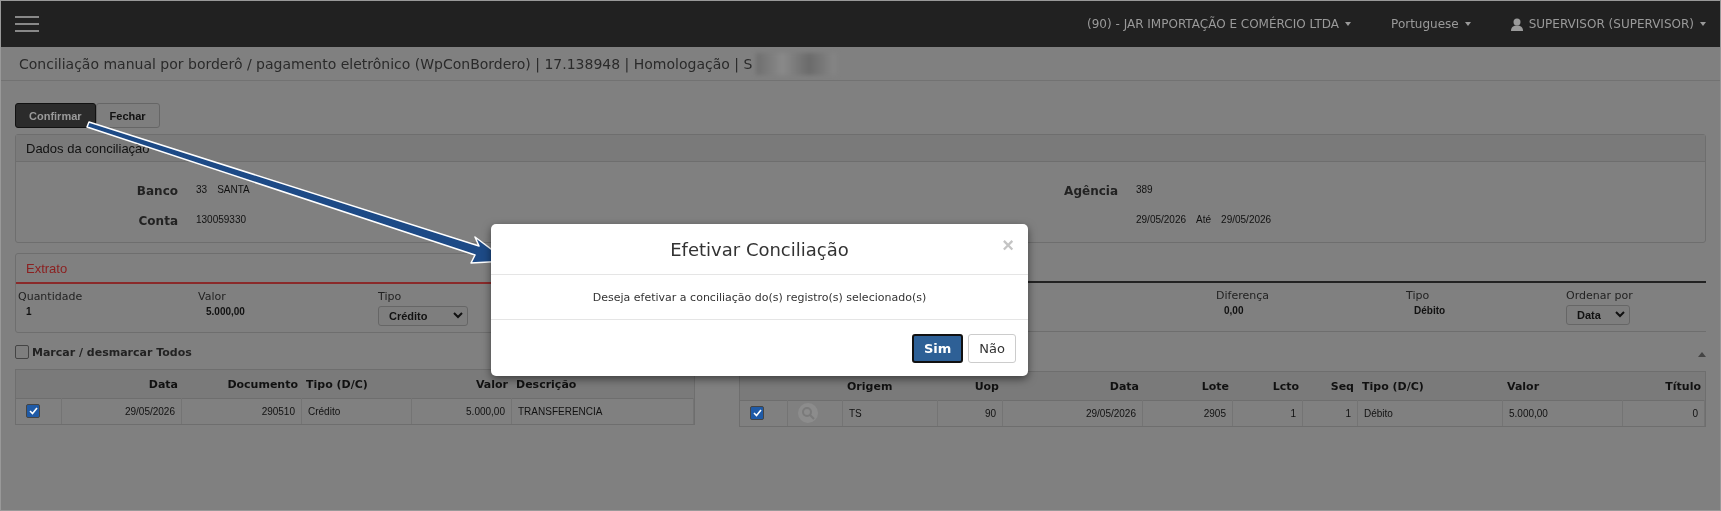 This screenshot has height=511, width=1721. What do you see at coordinates (233, 189) in the screenshot?
I see `field-value: SANTA` at bounding box center [233, 189].